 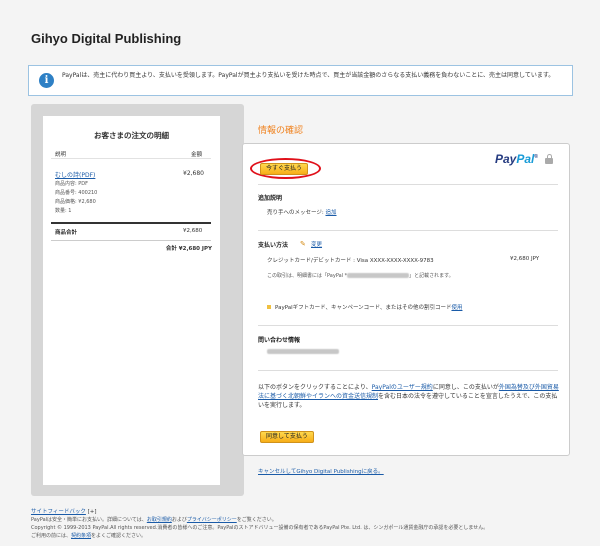 What do you see at coordinates (131, 135) in the screenshot?
I see `order-summary-title: お客さまの注文の明細` at bounding box center [131, 135].